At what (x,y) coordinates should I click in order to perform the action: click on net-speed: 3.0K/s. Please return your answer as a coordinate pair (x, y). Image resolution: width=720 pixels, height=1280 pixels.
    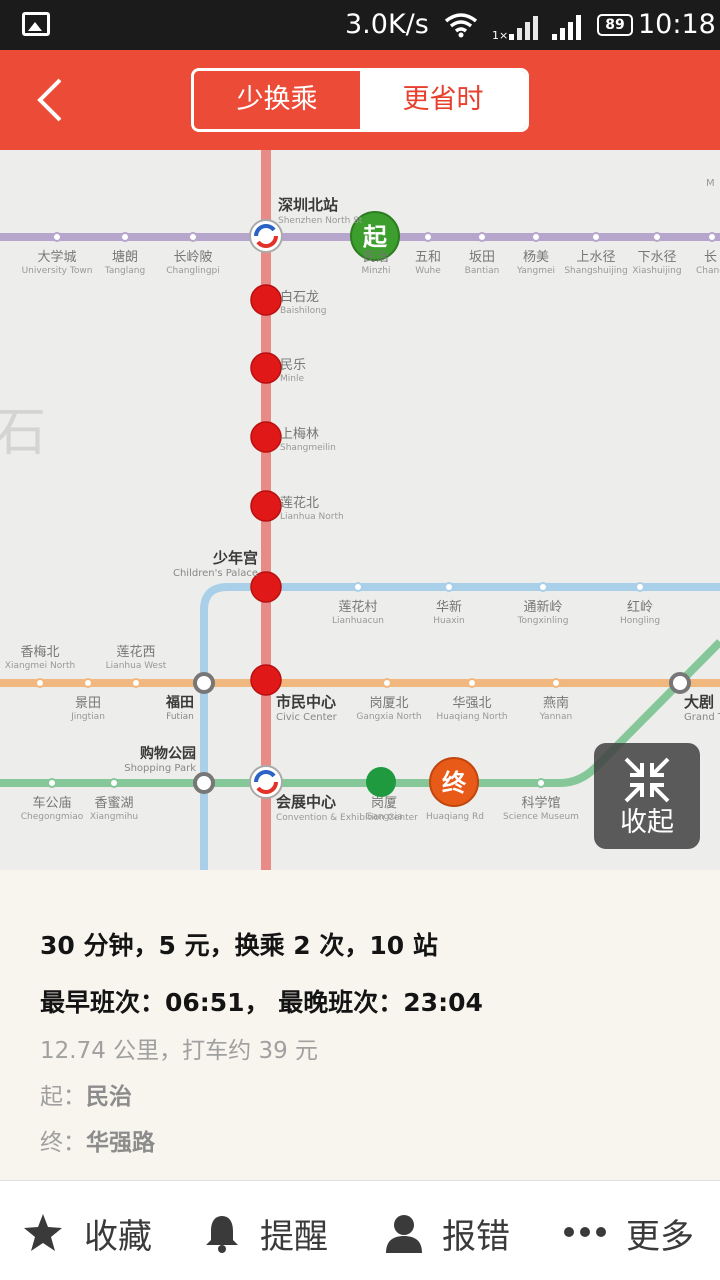
    Looking at the image, I should click on (387, 24).